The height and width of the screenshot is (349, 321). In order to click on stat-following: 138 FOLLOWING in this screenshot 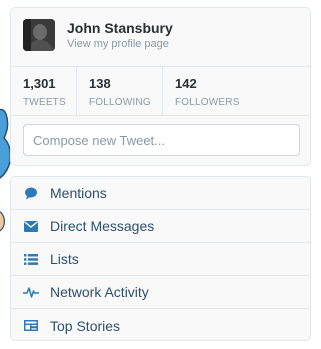, I will do `click(119, 91)`.